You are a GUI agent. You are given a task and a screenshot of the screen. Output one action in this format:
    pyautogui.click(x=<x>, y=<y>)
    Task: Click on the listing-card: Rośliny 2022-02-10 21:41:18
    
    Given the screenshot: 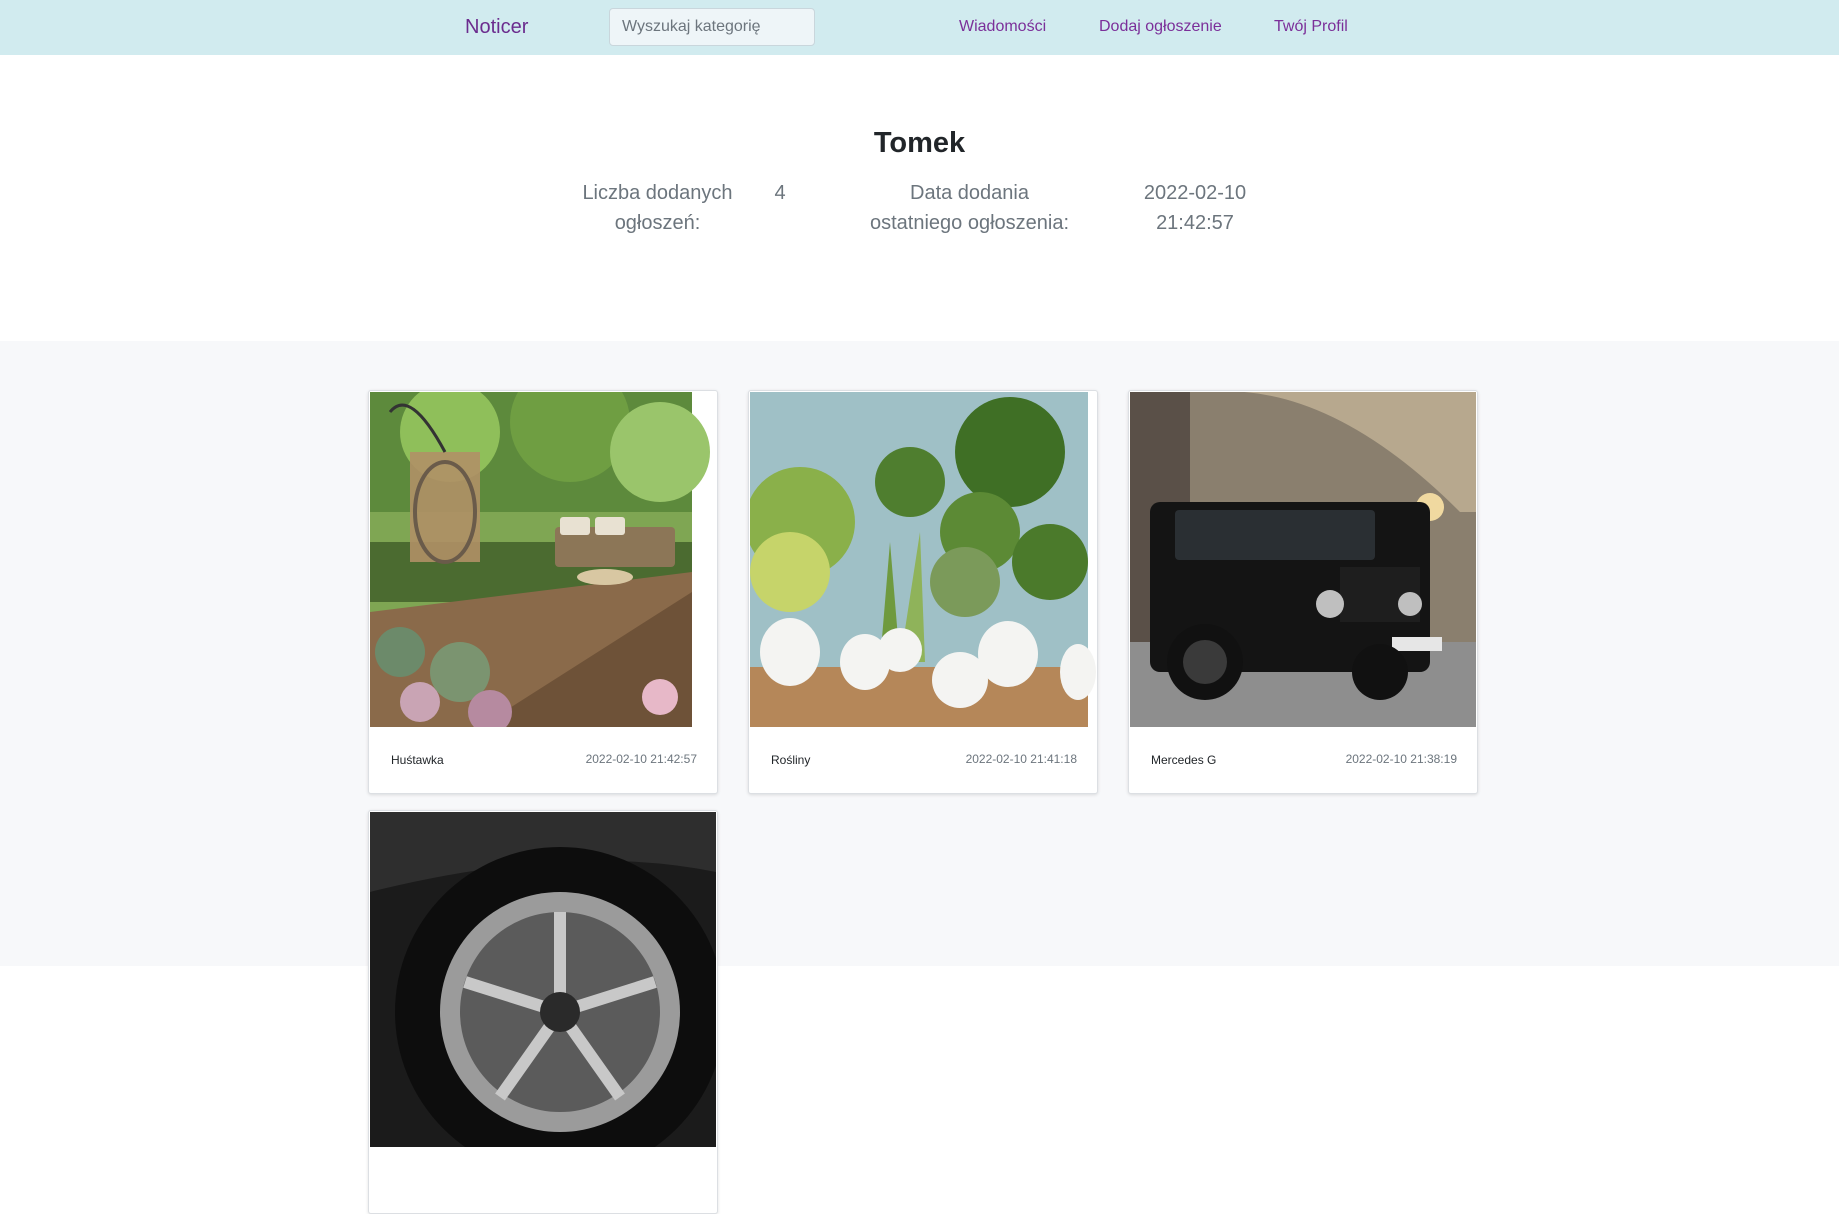 What is the action you would take?
    pyautogui.click(x=923, y=592)
    